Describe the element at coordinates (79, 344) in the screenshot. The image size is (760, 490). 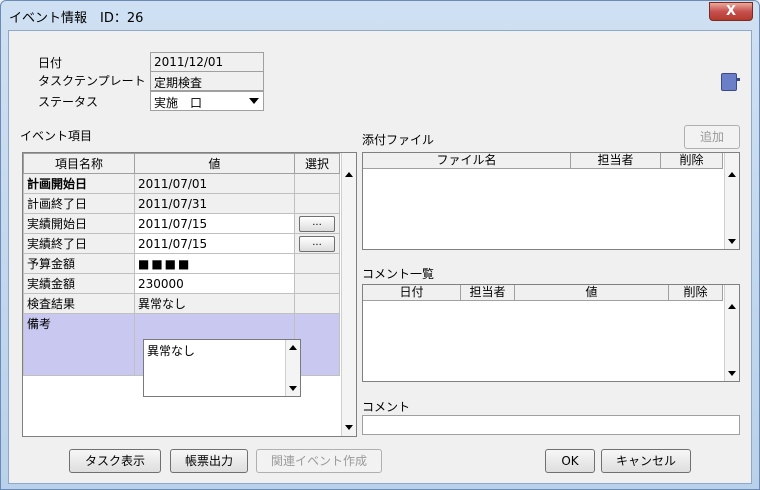
I see `item-name: 備考` at that location.